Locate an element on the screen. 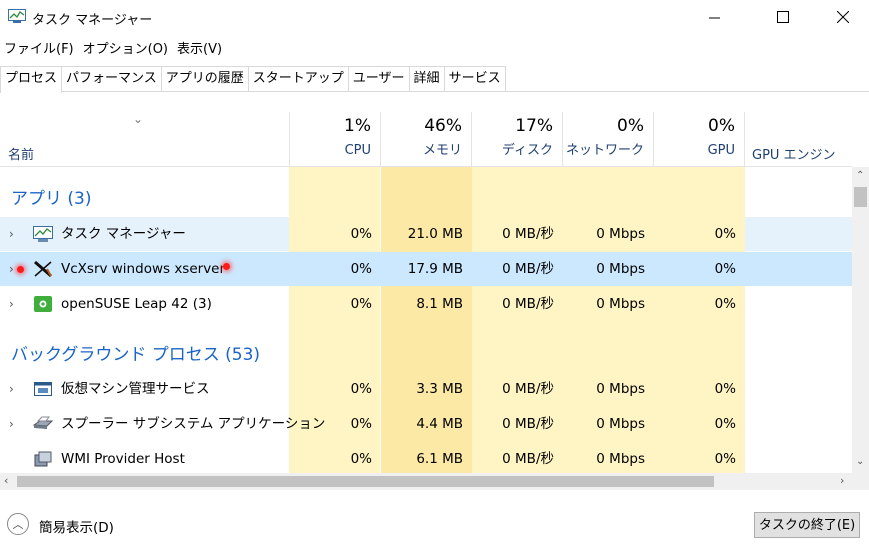 The image size is (869, 553). menu-view: 表示(V) is located at coordinates (200, 48).